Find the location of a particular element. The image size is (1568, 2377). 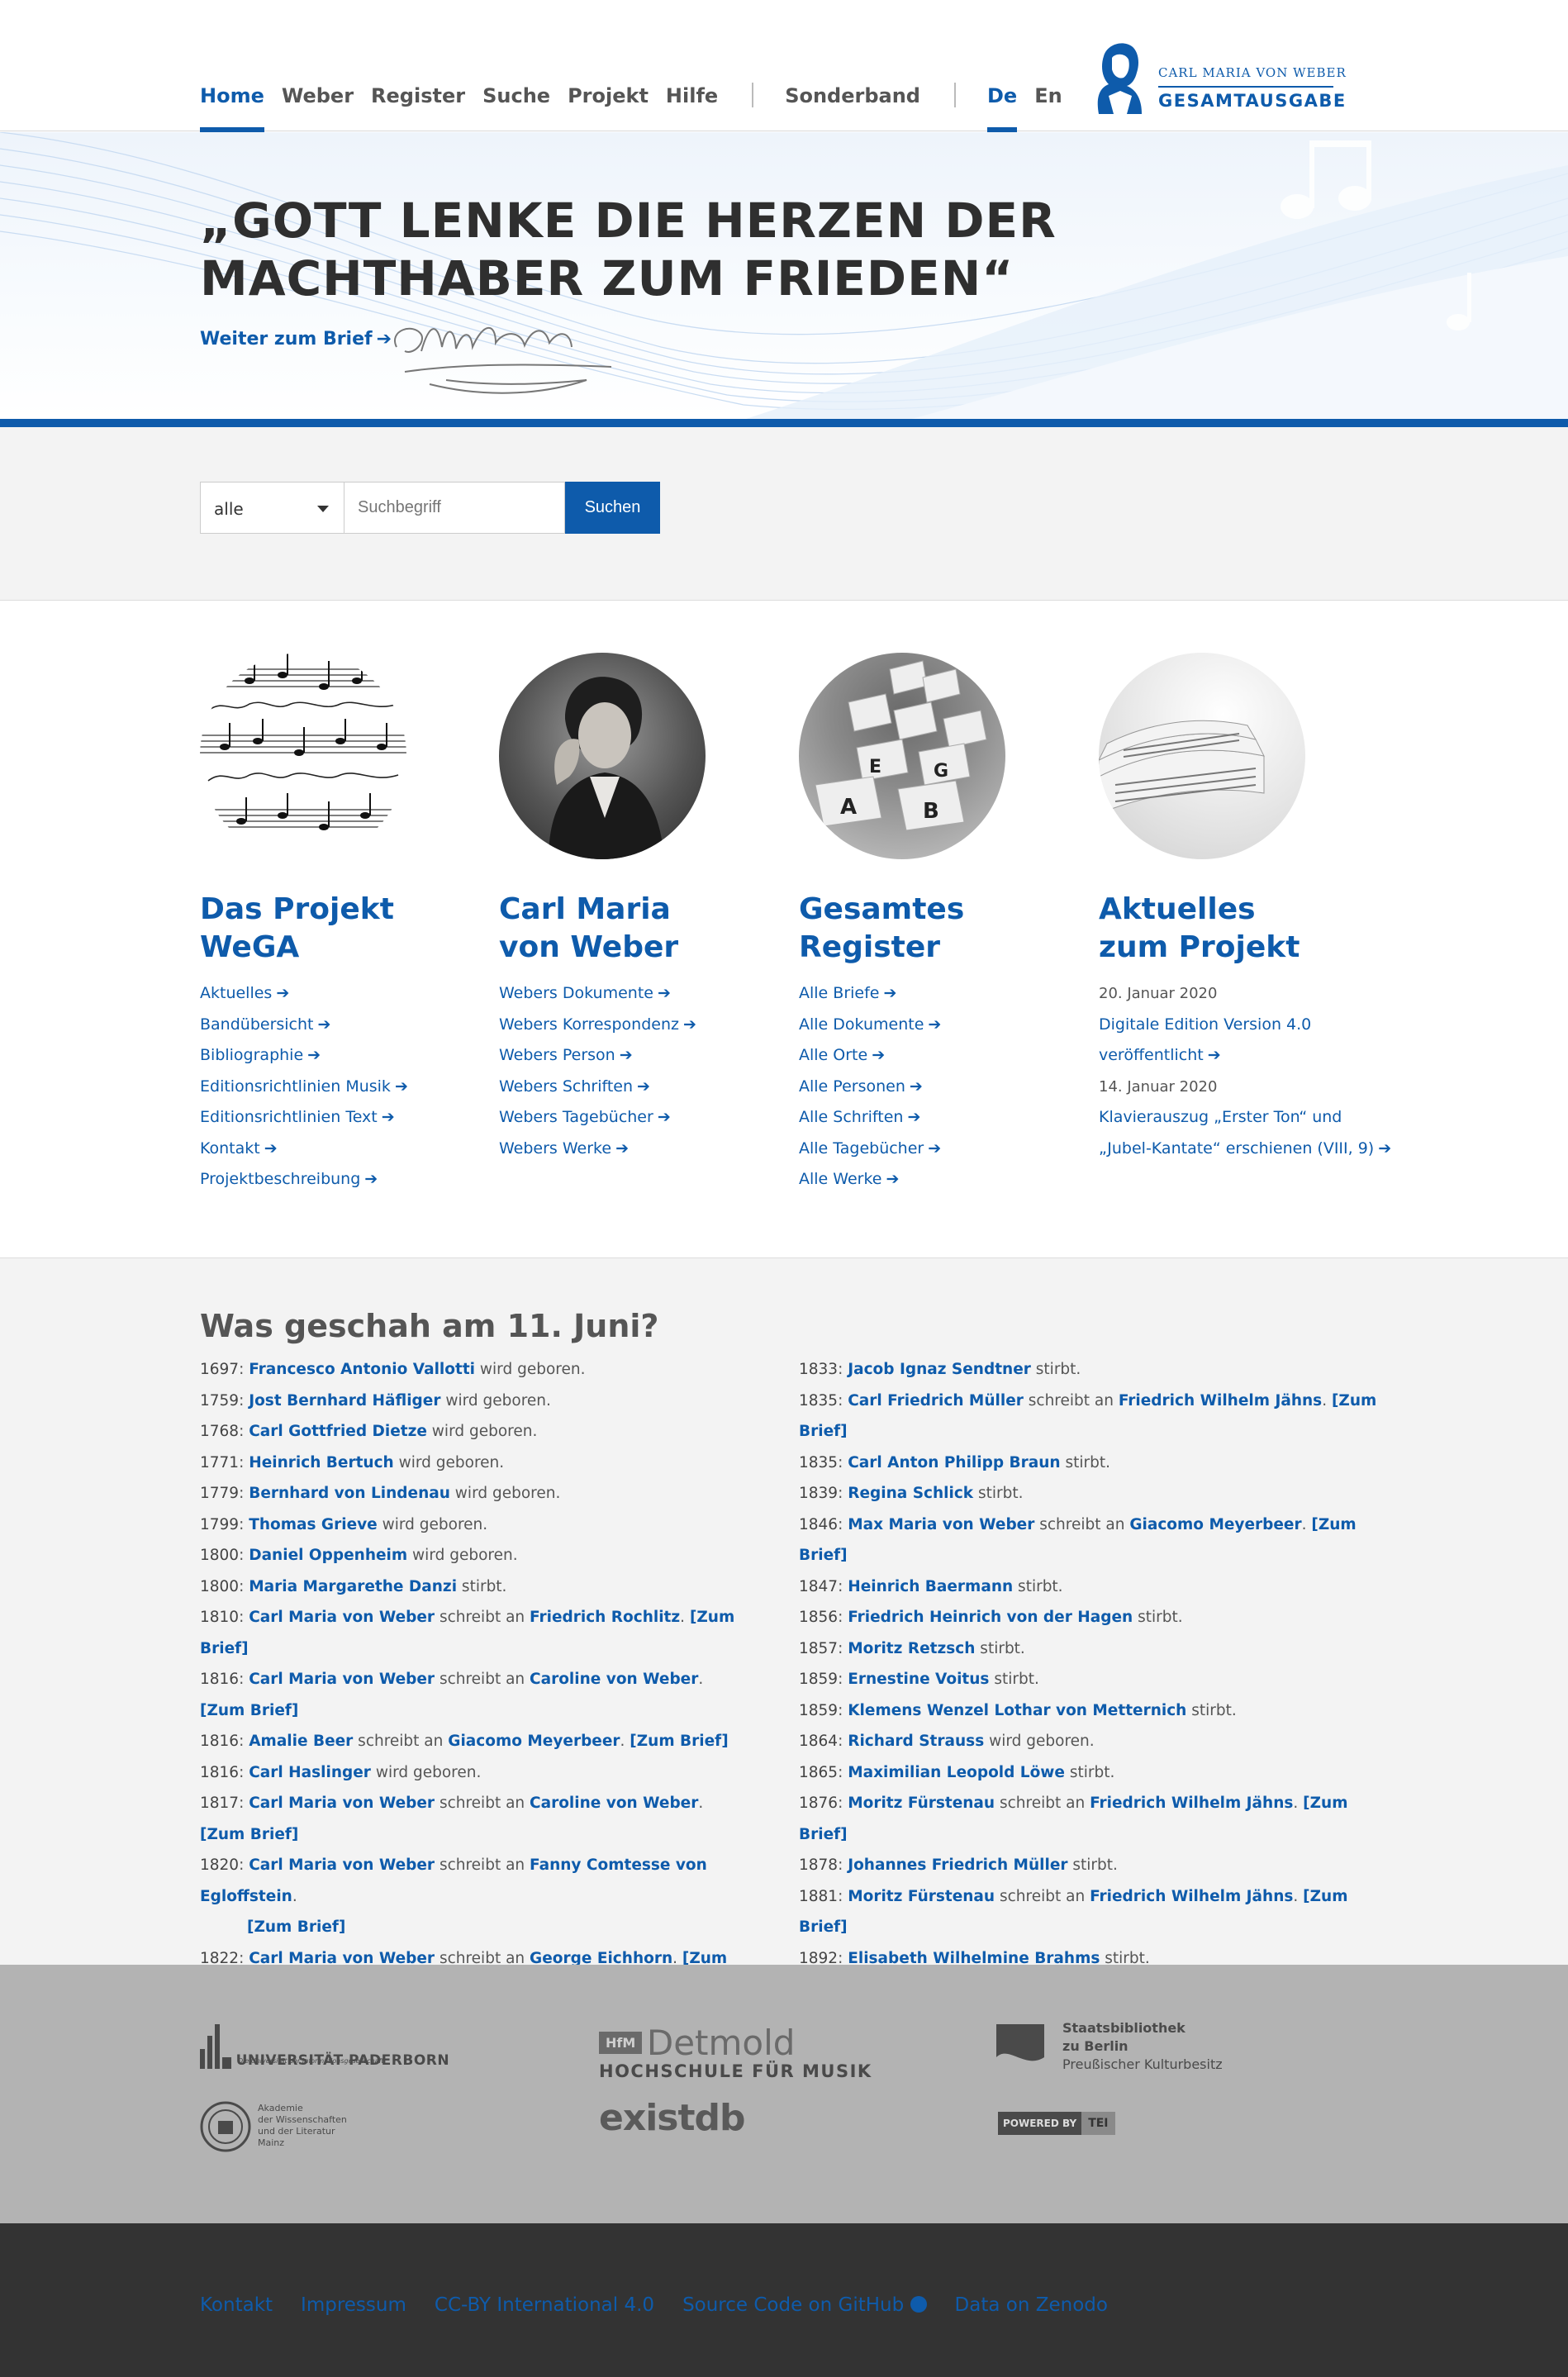

person-link: Carl Gottfried Dietze is located at coordinates (338, 1431).